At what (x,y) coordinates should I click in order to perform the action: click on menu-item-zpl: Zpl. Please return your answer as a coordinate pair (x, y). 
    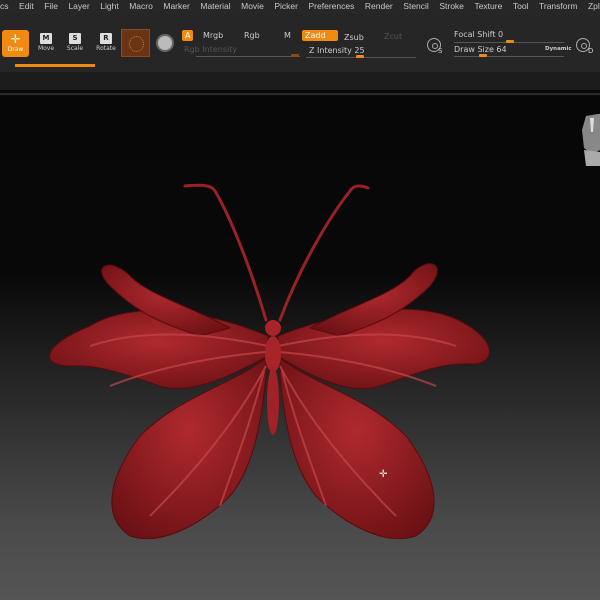
    Looking at the image, I should click on (594, 7).